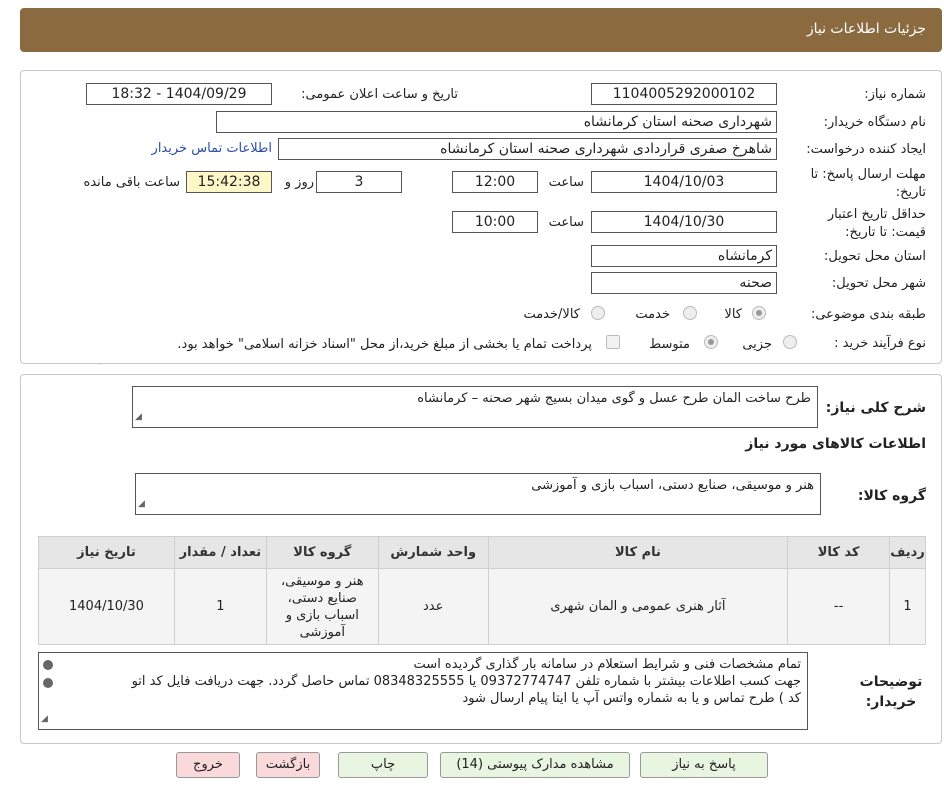  Describe the element at coordinates (669, 344) in the screenshot. I see `process-option-medium: متوسط` at that location.